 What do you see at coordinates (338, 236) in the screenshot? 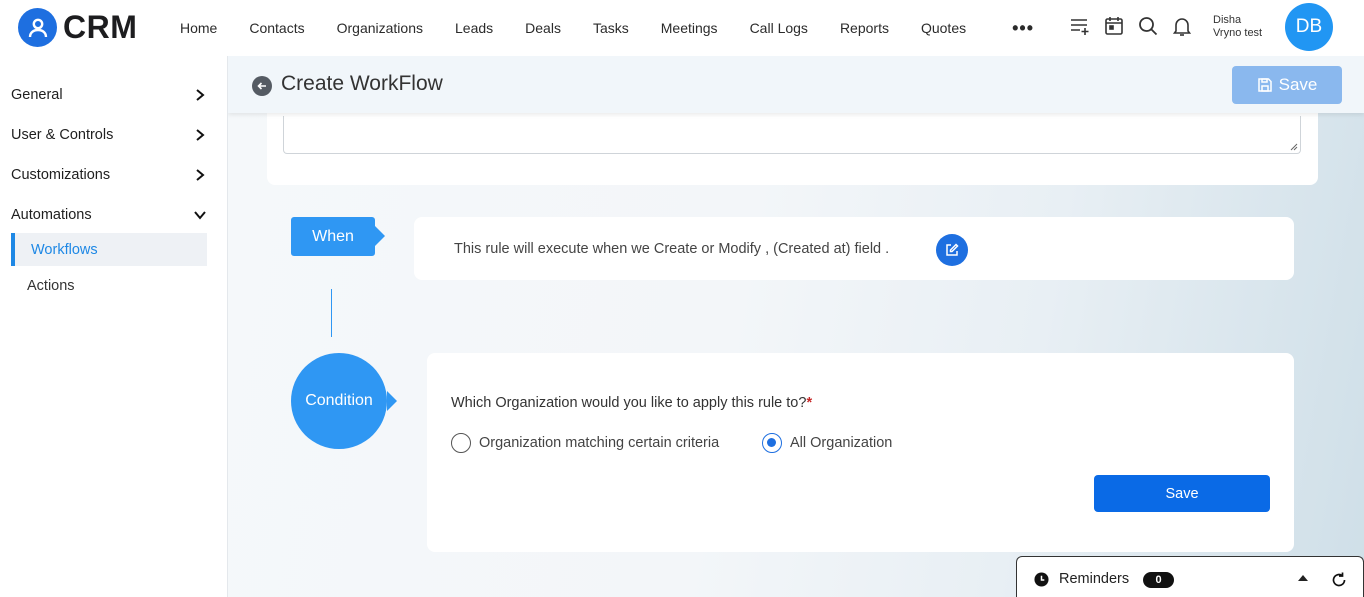
I see `when-step-tag: When` at bounding box center [338, 236].